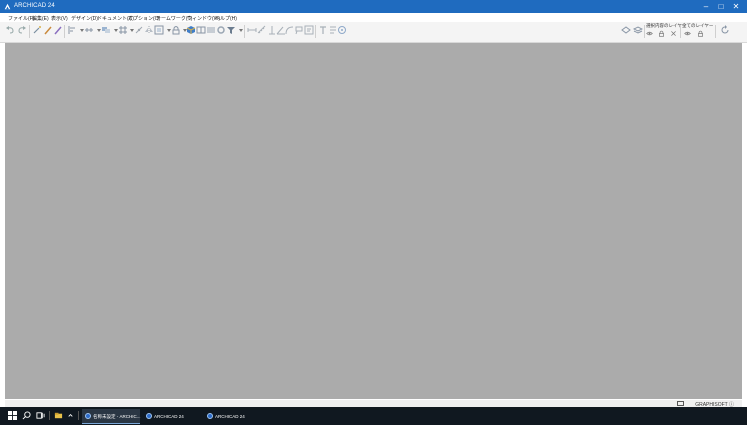  What do you see at coordinates (72, 30) in the screenshot?
I see `align-icon` at bounding box center [72, 30].